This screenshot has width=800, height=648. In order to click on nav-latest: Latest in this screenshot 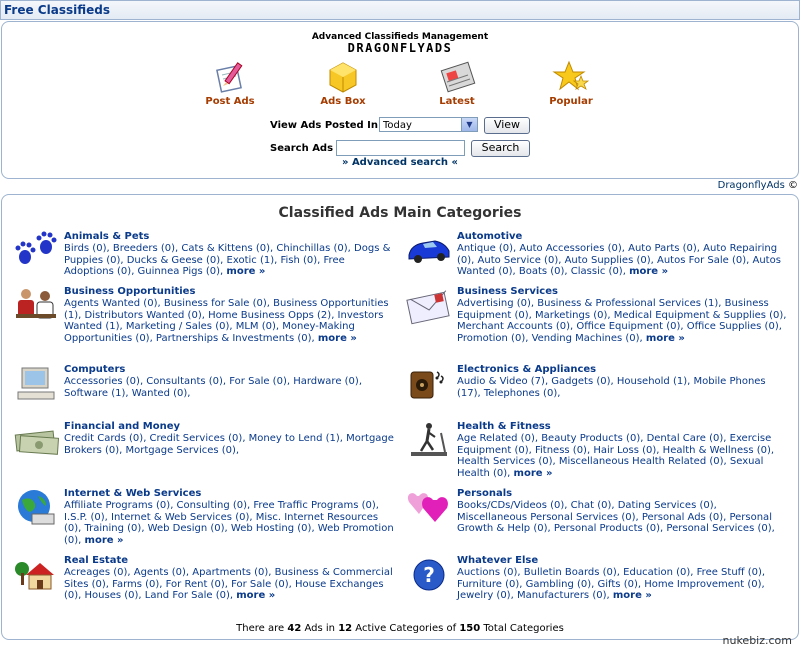, I will do `click(457, 83)`.